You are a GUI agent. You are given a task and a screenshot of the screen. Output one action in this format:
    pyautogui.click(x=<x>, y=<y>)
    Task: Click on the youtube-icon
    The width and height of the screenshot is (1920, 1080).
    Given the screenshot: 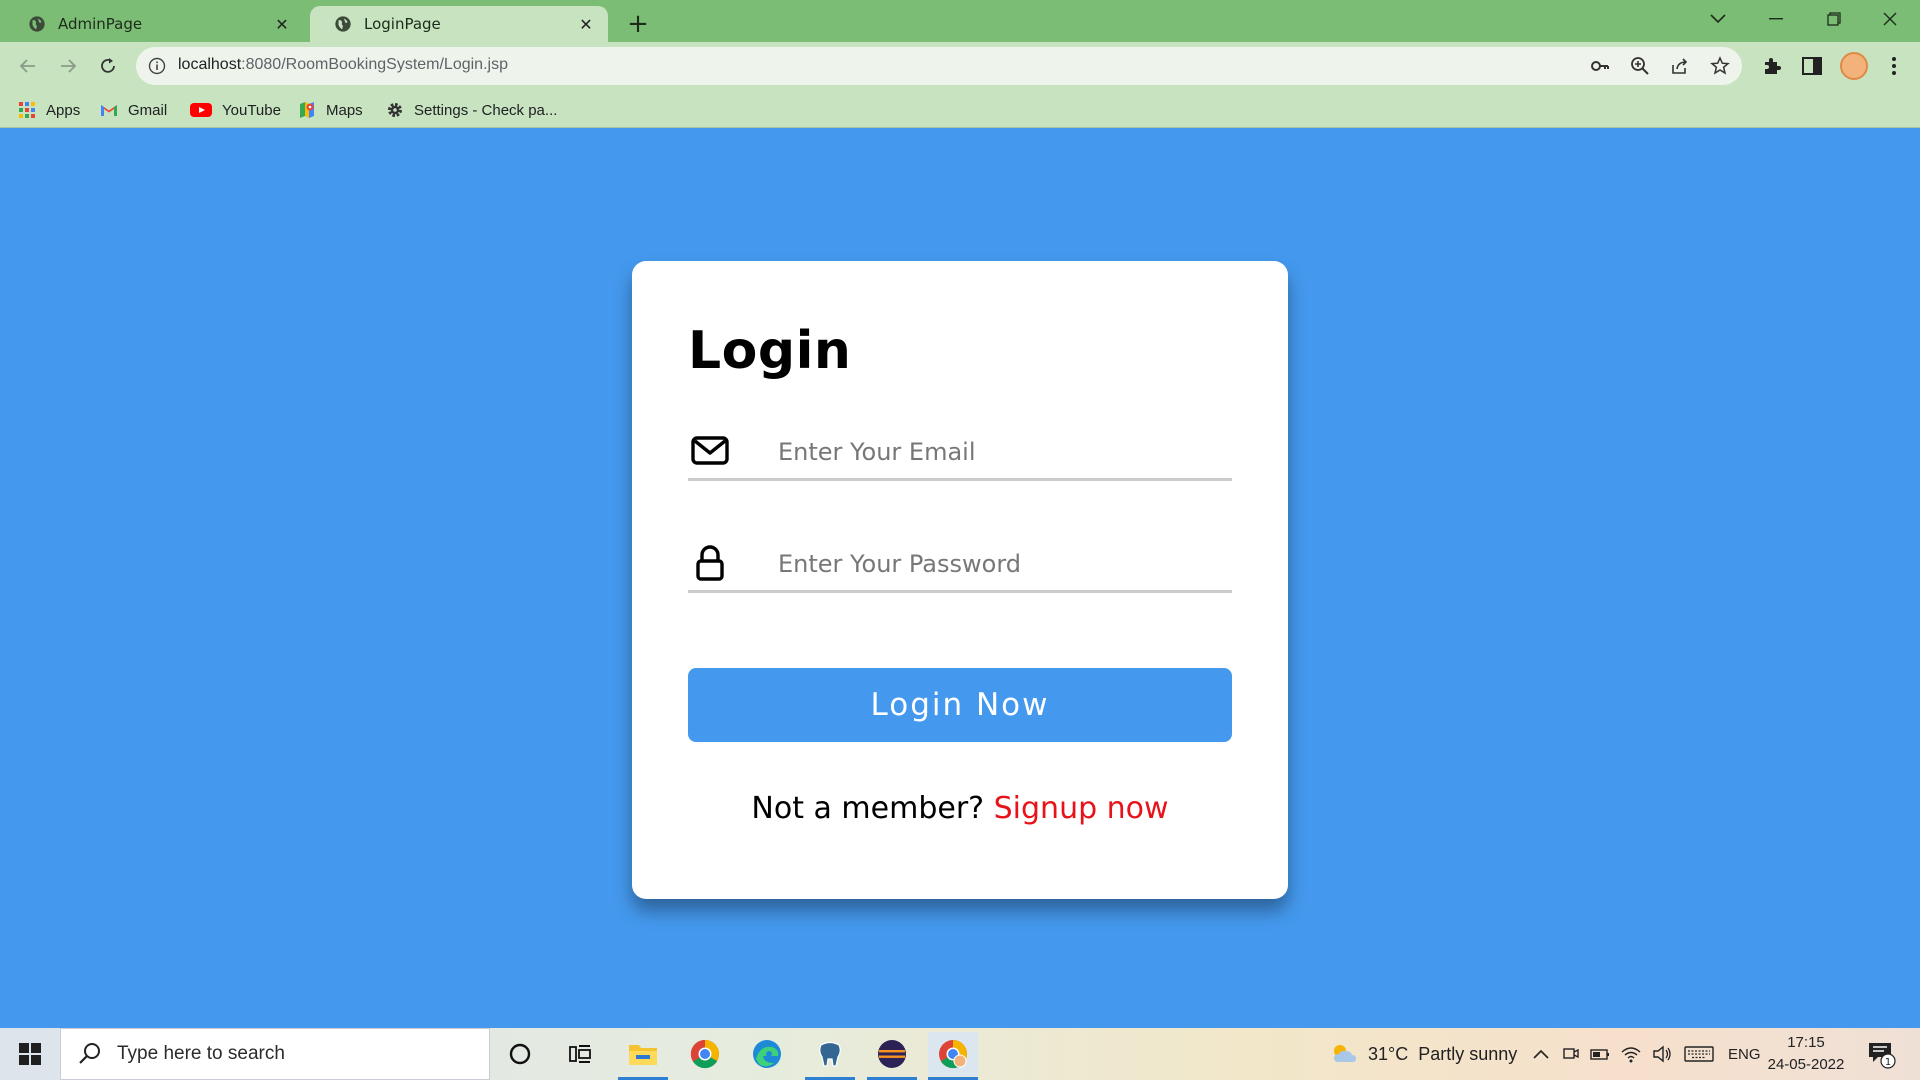 What is the action you would take?
    pyautogui.click(x=201, y=110)
    